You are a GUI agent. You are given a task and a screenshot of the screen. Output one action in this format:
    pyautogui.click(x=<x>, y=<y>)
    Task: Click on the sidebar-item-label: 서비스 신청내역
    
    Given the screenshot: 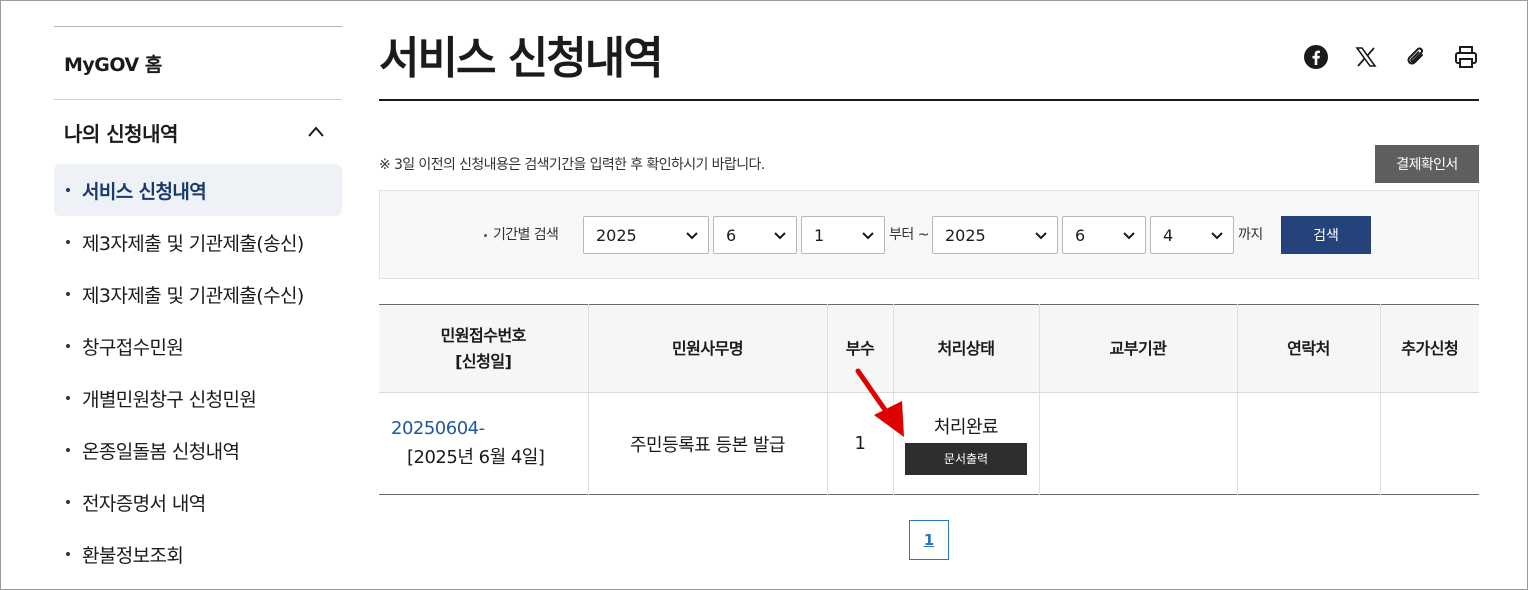 What is the action you would take?
    pyautogui.click(x=144, y=191)
    